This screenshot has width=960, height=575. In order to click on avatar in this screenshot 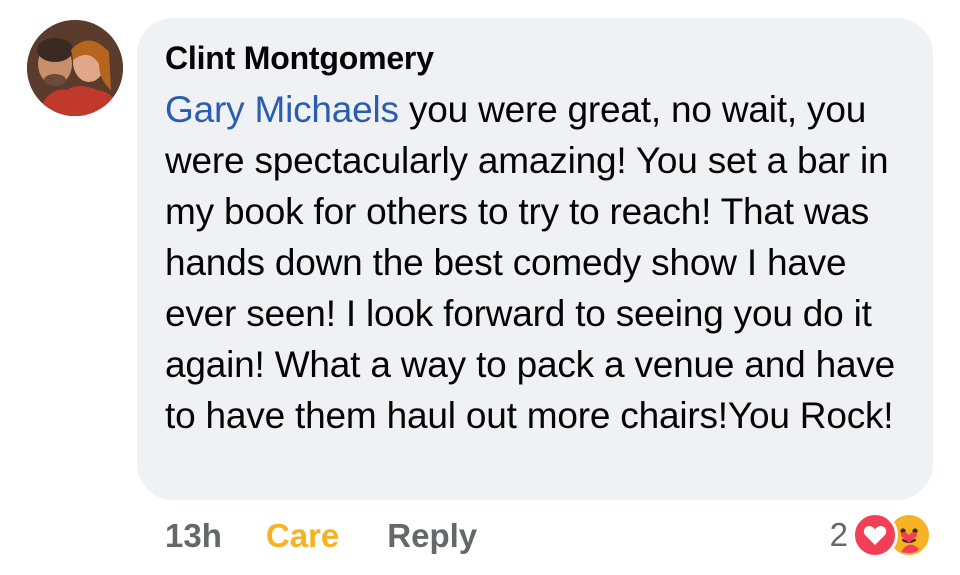, I will do `click(75, 68)`.